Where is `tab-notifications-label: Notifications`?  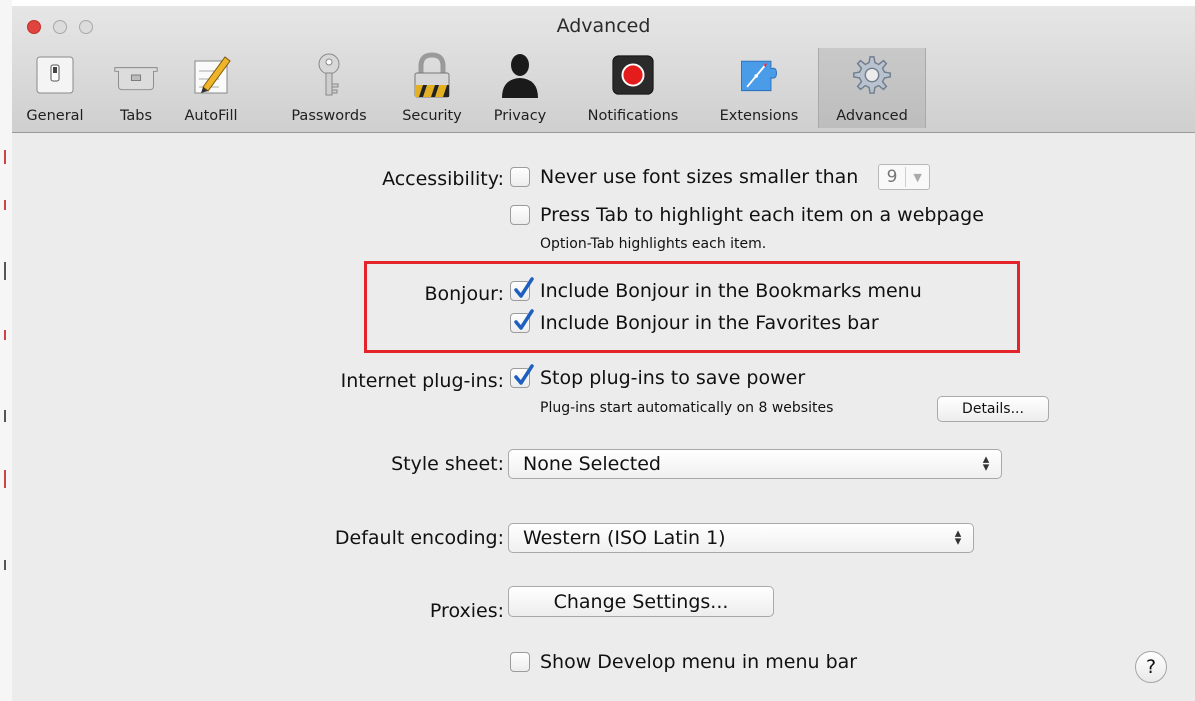
tab-notifications-label: Notifications is located at coordinates (633, 116).